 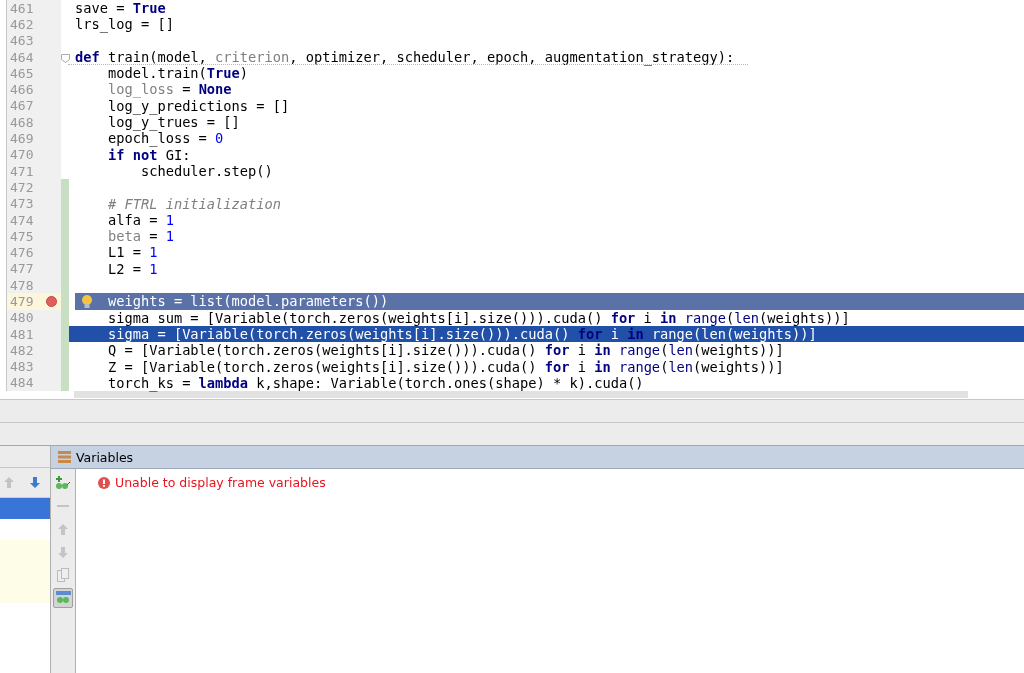 What do you see at coordinates (21, 334) in the screenshot?
I see `line-number: 481` at bounding box center [21, 334].